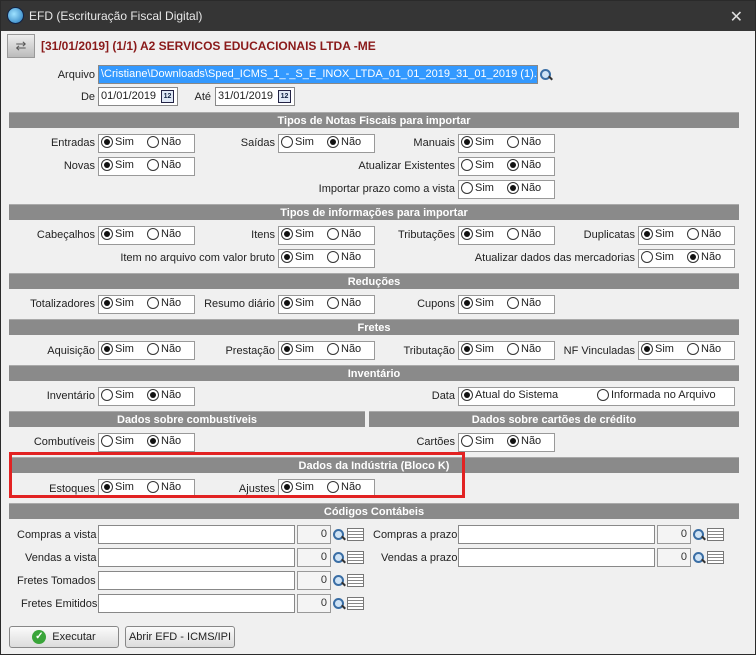 This screenshot has width=756, height=655. What do you see at coordinates (297, 257) in the screenshot?
I see `item-valor-bruto-sim-option: Sim` at bounding box center [297, 257].